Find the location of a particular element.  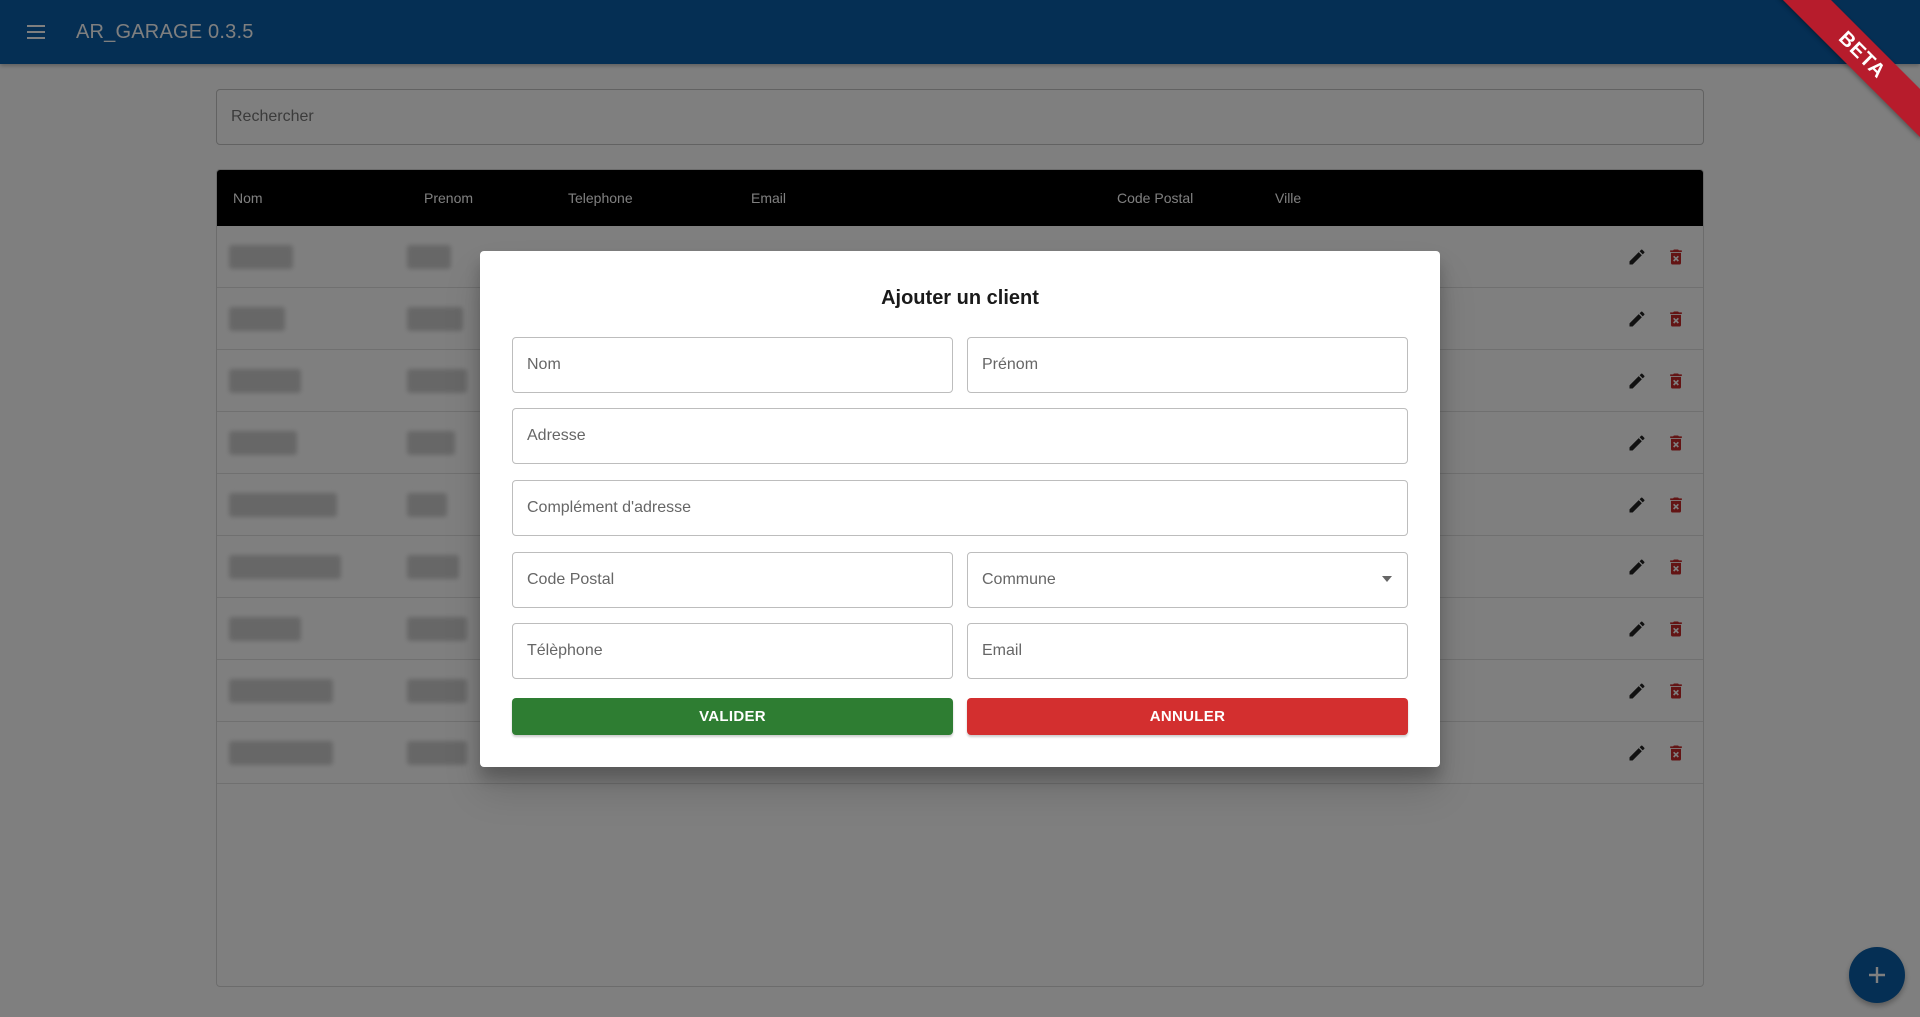

chevron-down-icon is located at coordinates (1387, 579).